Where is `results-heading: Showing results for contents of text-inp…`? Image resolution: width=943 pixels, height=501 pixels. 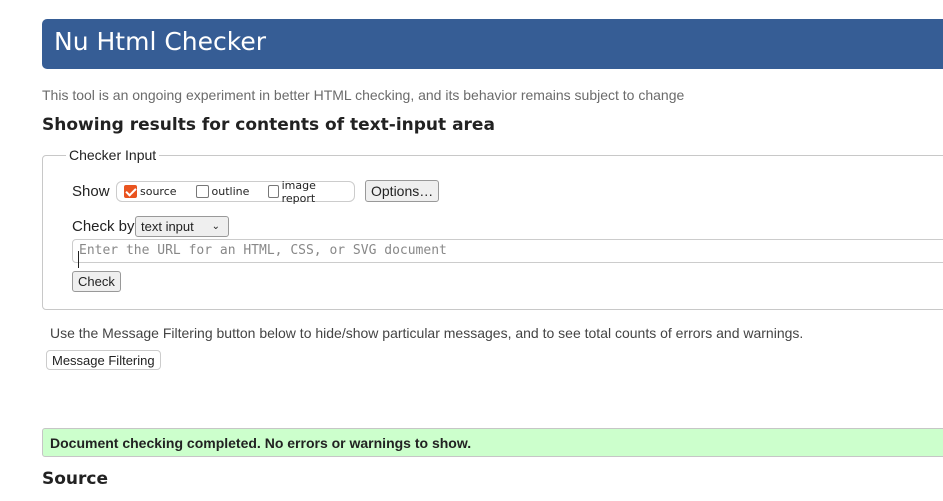
results-heading: Showing results for contents of text-inp… is located at coordinates (268, 125).